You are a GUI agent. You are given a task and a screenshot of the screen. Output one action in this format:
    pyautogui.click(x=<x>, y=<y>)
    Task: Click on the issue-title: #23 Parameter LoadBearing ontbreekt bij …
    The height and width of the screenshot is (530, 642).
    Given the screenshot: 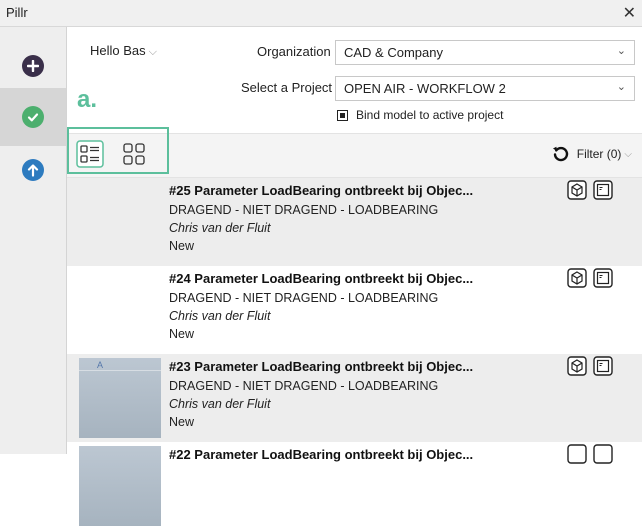 What is the action you would take?
    pyautogui.click(x=321, y=366)
    